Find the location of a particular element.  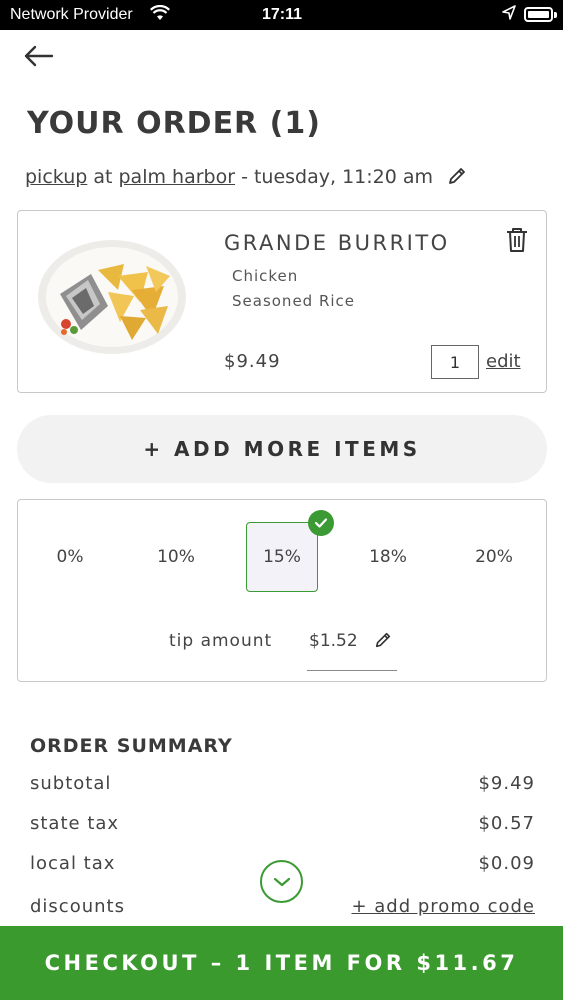

summary-label: subtotal is located at coordinates (71, 783).